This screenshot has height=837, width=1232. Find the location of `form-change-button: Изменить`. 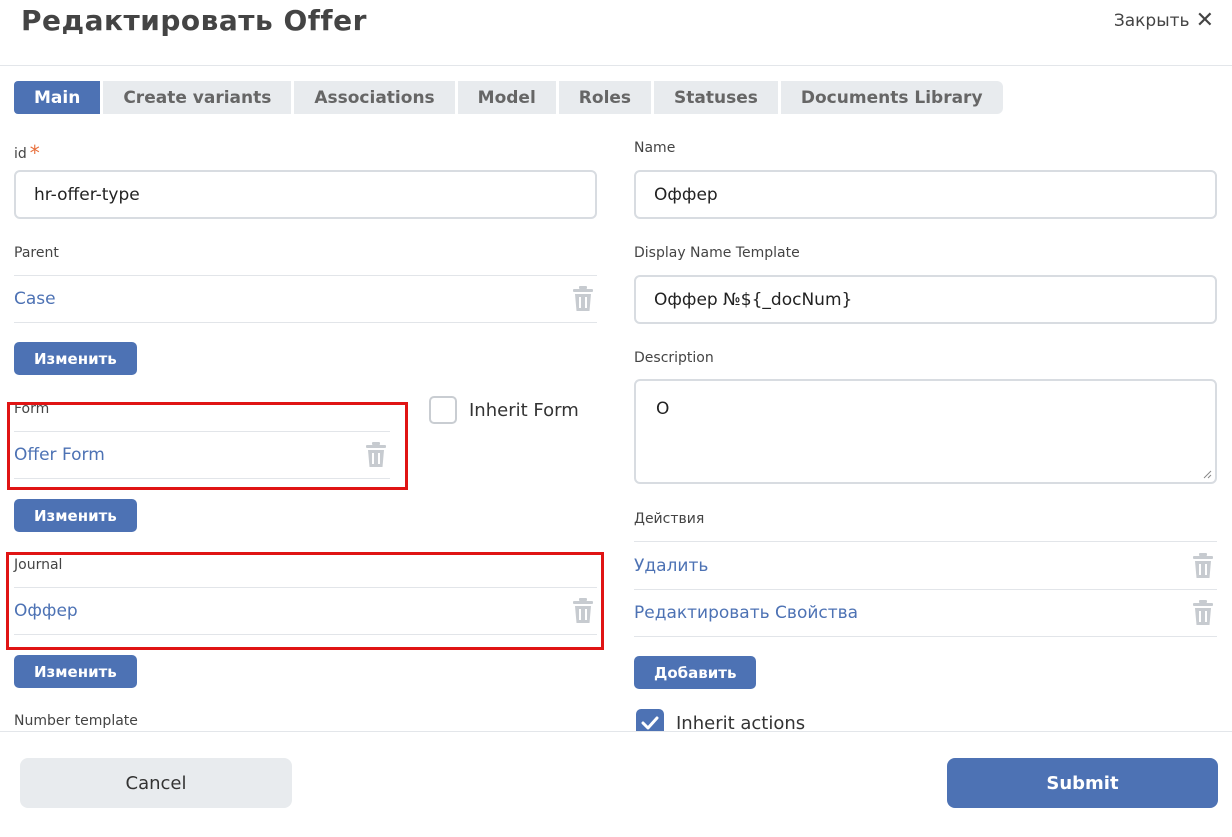

form-change-button: Изменить is located at coordinates (75, 515).